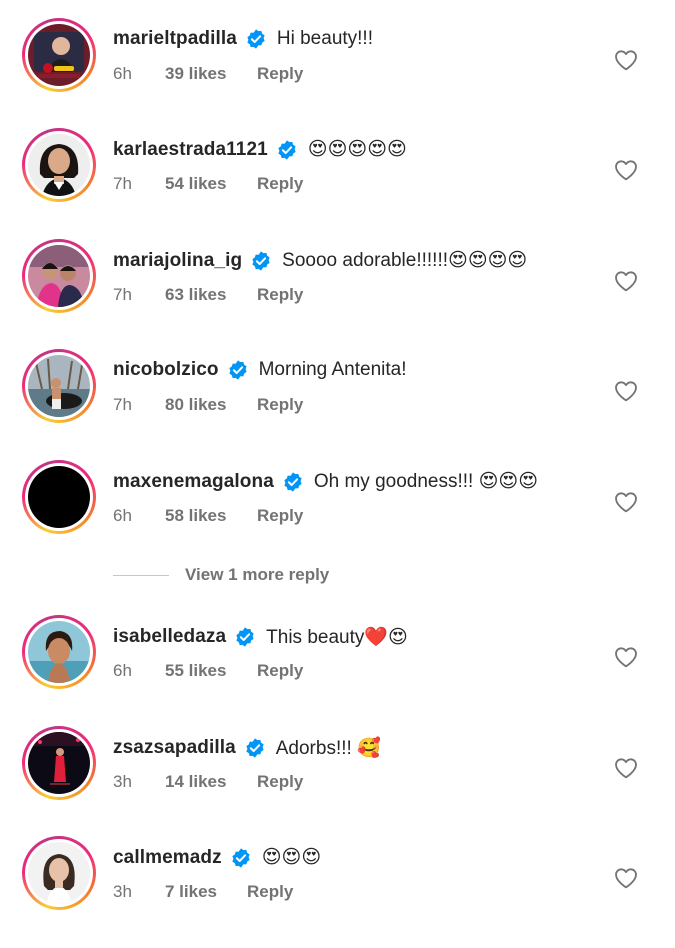 This screenshot has height=948, width=675. I want to click on comment-likes-count: 63 likes, so click(211, 295).